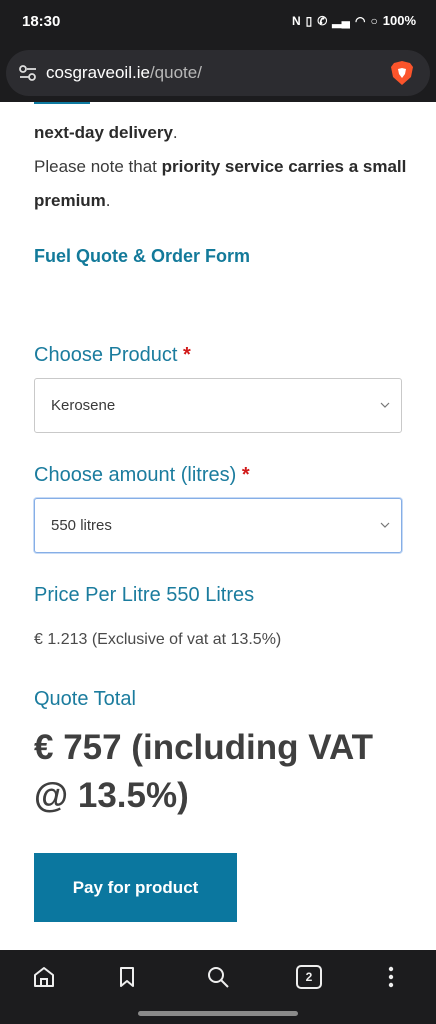 This screenshot has height=1024, width=436. I want to click on site-settings-icon, so click(28, 73).